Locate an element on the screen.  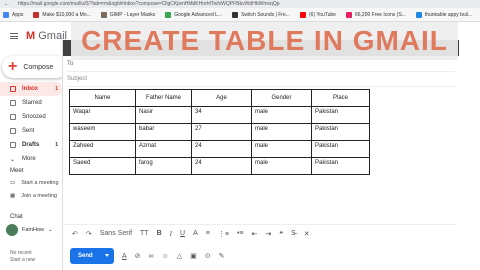
link-icon: ∞ is located at coordinates (151, 256).